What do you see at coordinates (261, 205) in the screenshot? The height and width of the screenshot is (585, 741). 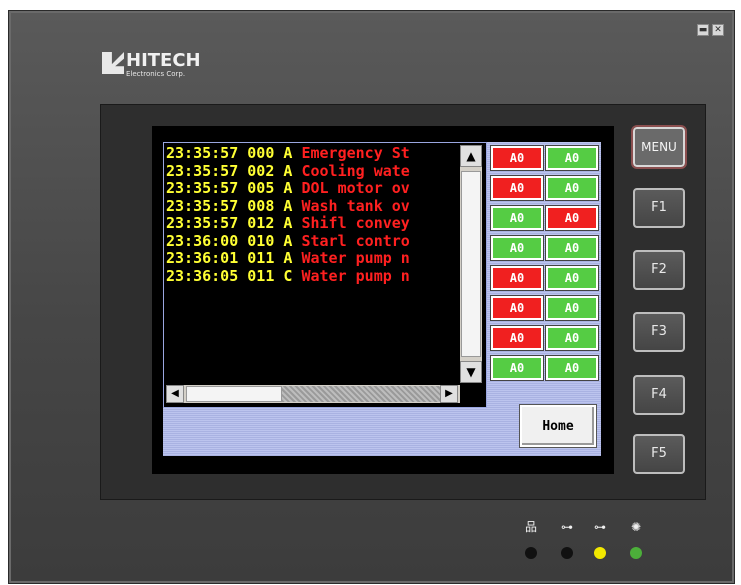 I see `alarm-code: 008` at bounding box center [261, 205].